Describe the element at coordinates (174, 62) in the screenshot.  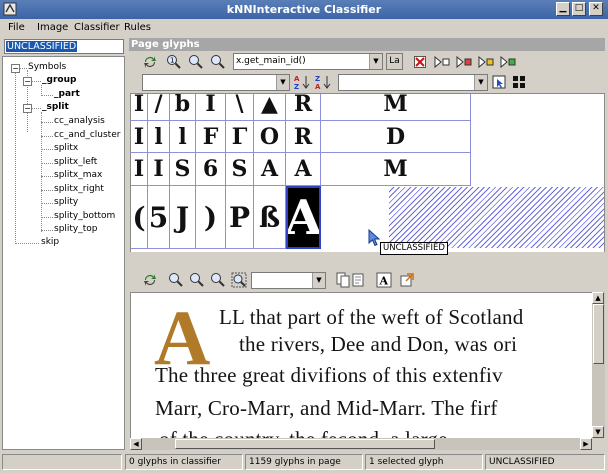
I see `zoom-normal-icon: 1` at that location.